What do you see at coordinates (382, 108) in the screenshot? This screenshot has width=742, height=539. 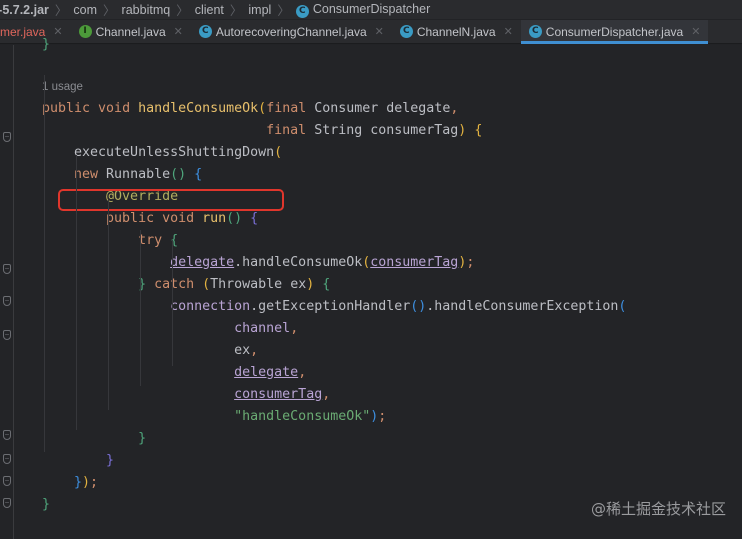 I see `code-token: Consumer delegate` at bounding box center [382, 108].